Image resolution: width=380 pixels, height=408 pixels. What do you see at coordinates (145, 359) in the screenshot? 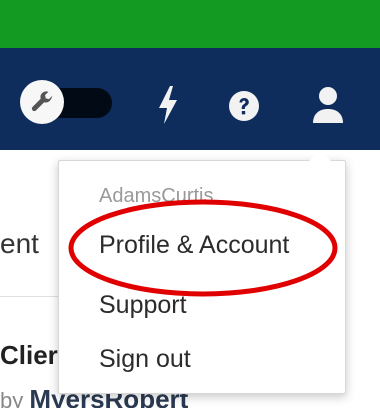
I see `menu-item-sign-out: Sign out` at bounding box center [145, 359].